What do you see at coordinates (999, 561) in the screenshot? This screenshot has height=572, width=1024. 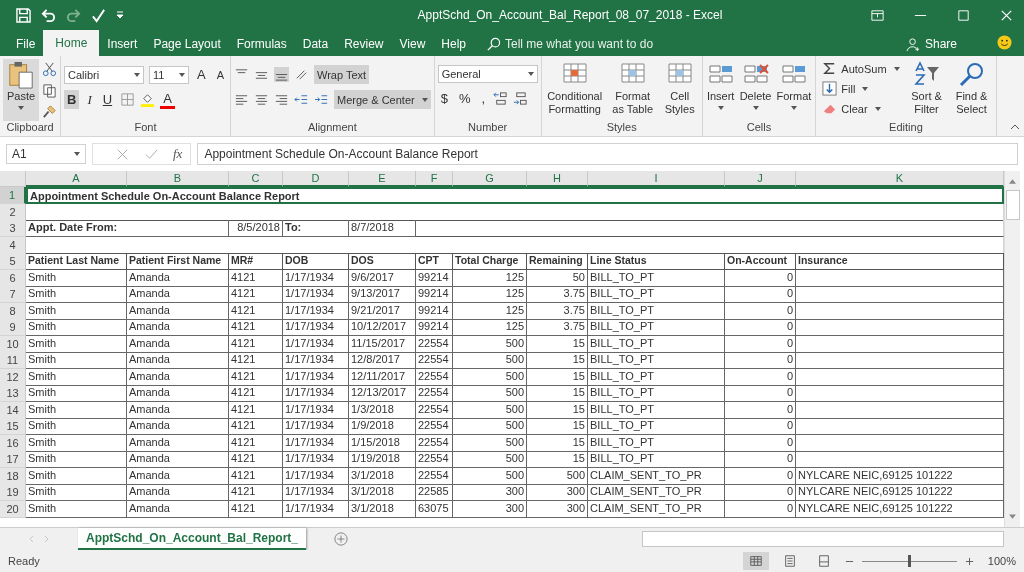 I see `zoom-level: 100%` at bounding box center [999, 561].